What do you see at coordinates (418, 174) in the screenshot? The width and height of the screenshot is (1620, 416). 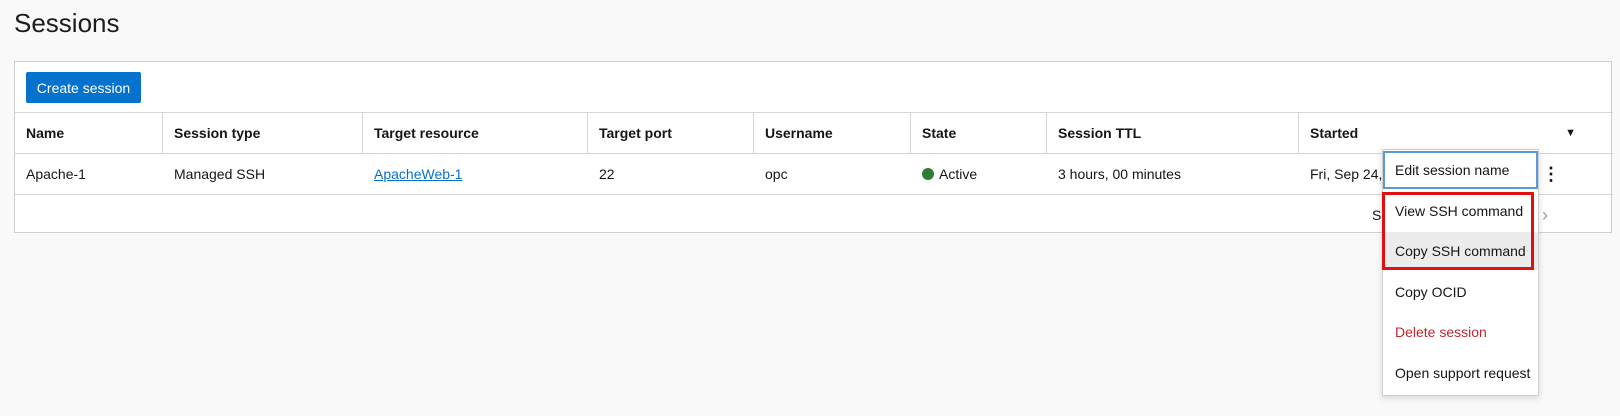 I see `target-resource-link: ApacheWeb-1` at bounding box center [418, 174].